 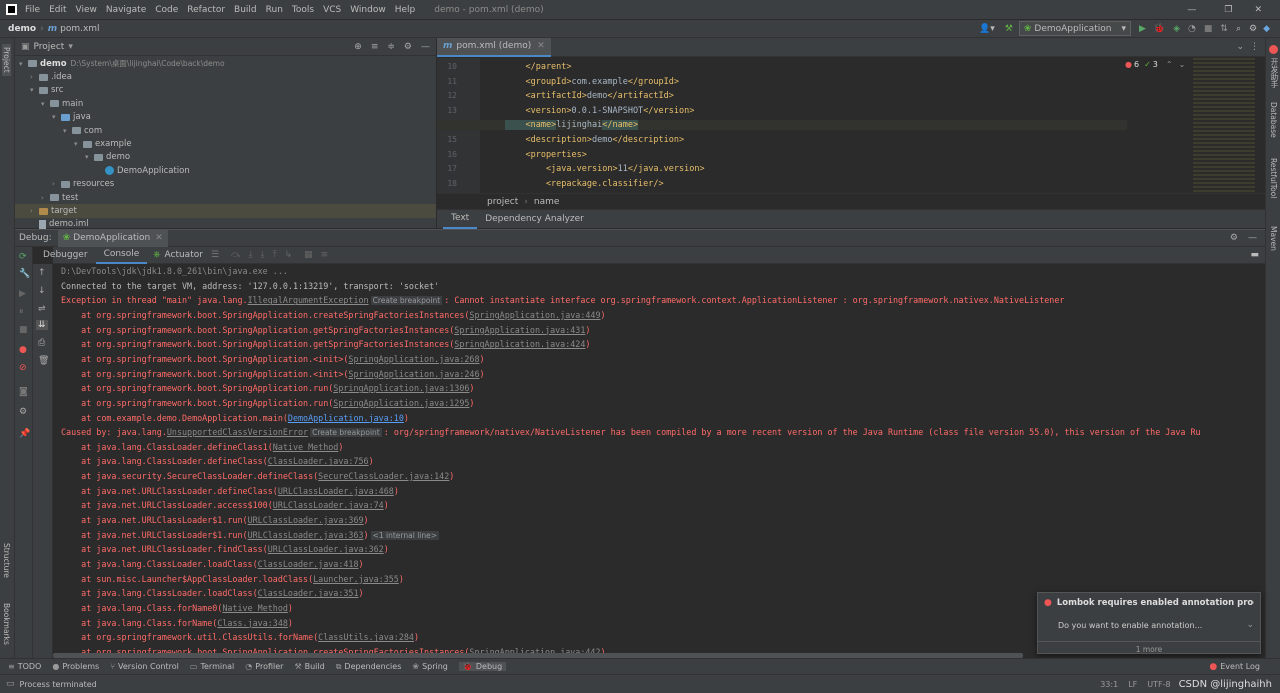 I want to click on file-encoding: UTF-8, so click(x=1158, y=684).